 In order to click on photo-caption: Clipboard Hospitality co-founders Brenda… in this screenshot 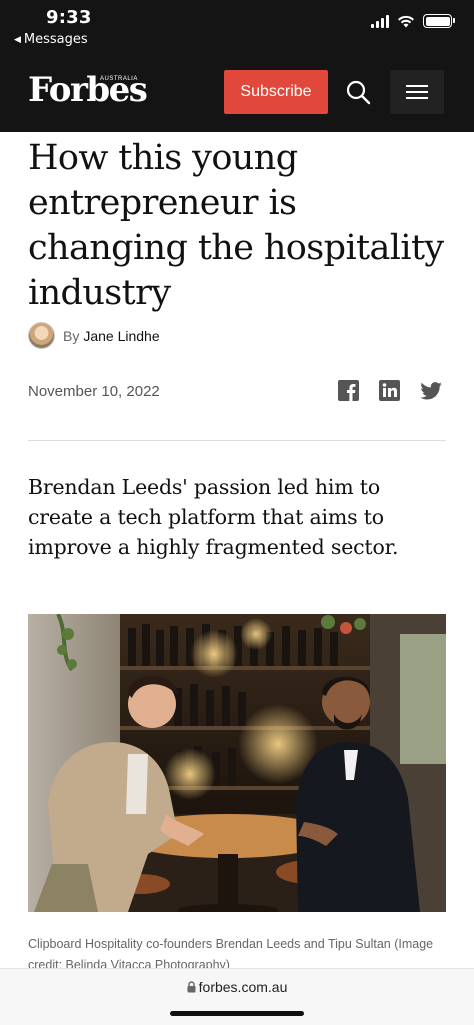, I will do `click(231, 952)`.